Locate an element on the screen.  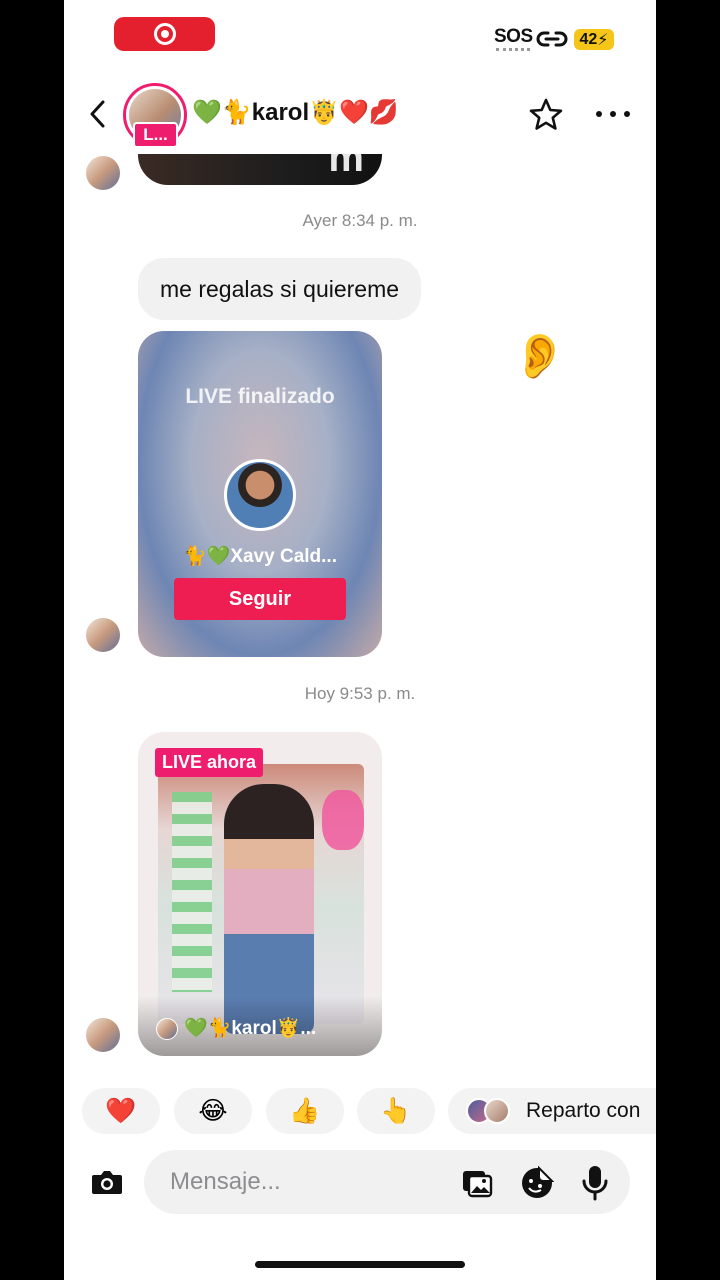
back-icon is located at coordinates (98, 114).